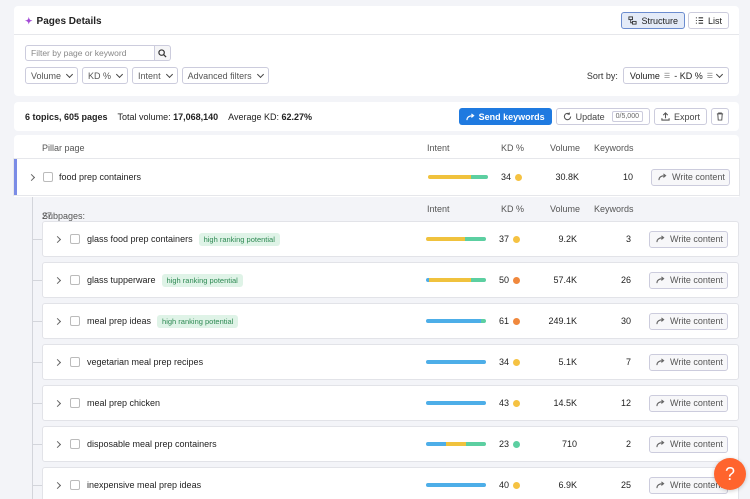 The height and width of the screenshot is (499, 750). I want to click on list-view-button: List, so click(708, 20).